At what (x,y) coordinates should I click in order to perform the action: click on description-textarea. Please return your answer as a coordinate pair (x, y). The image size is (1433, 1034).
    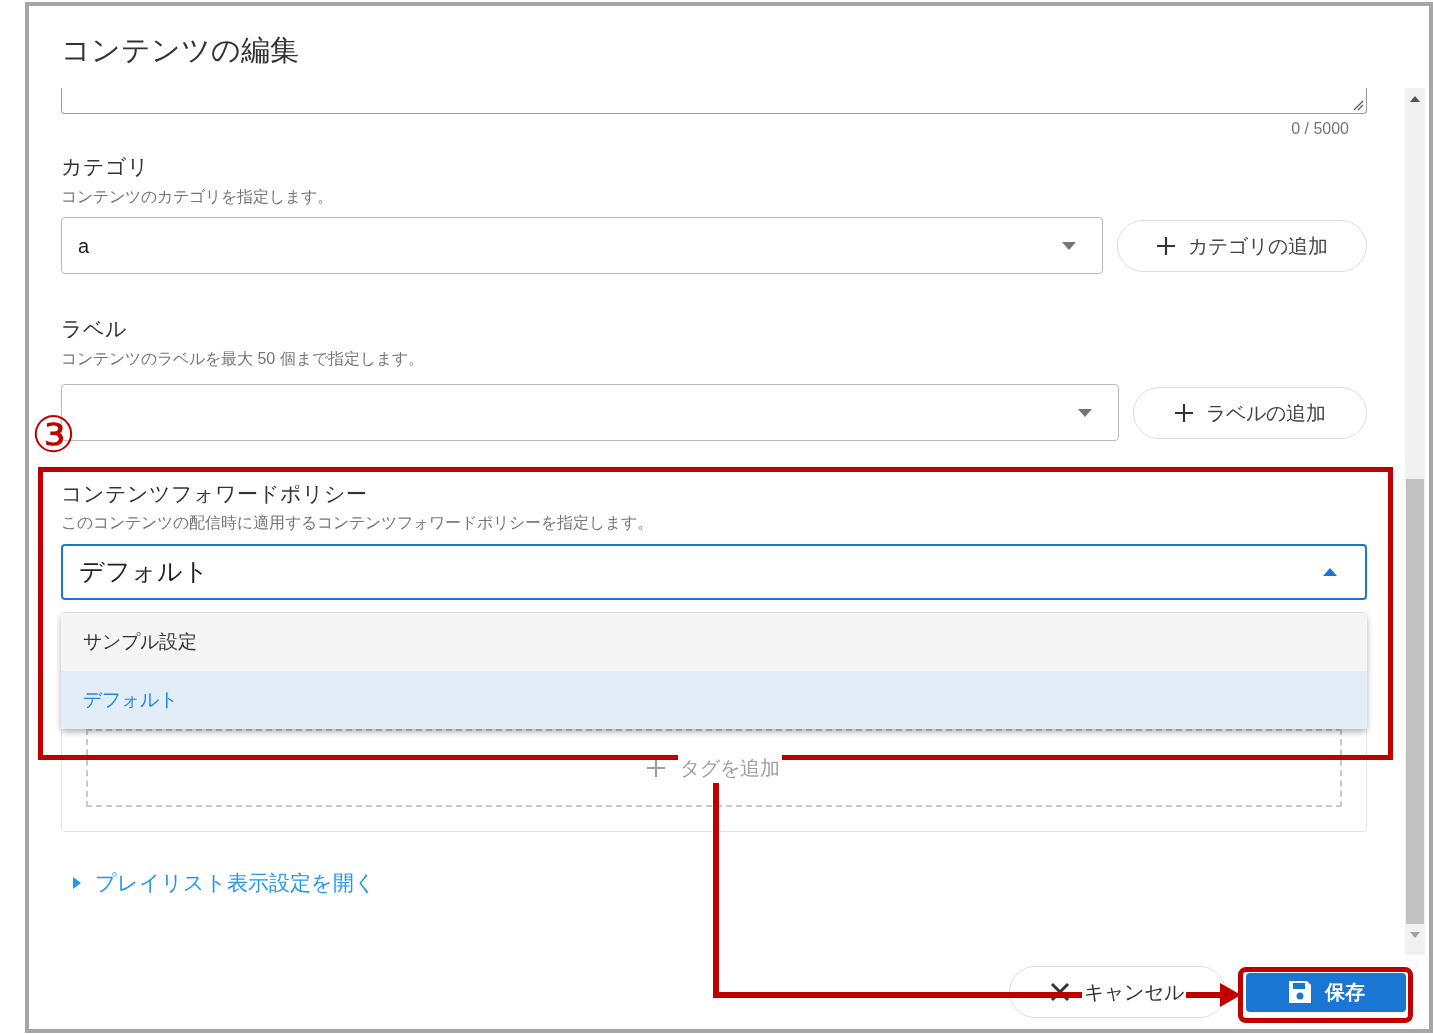
    Looking at the image, I should click on (714, 101).